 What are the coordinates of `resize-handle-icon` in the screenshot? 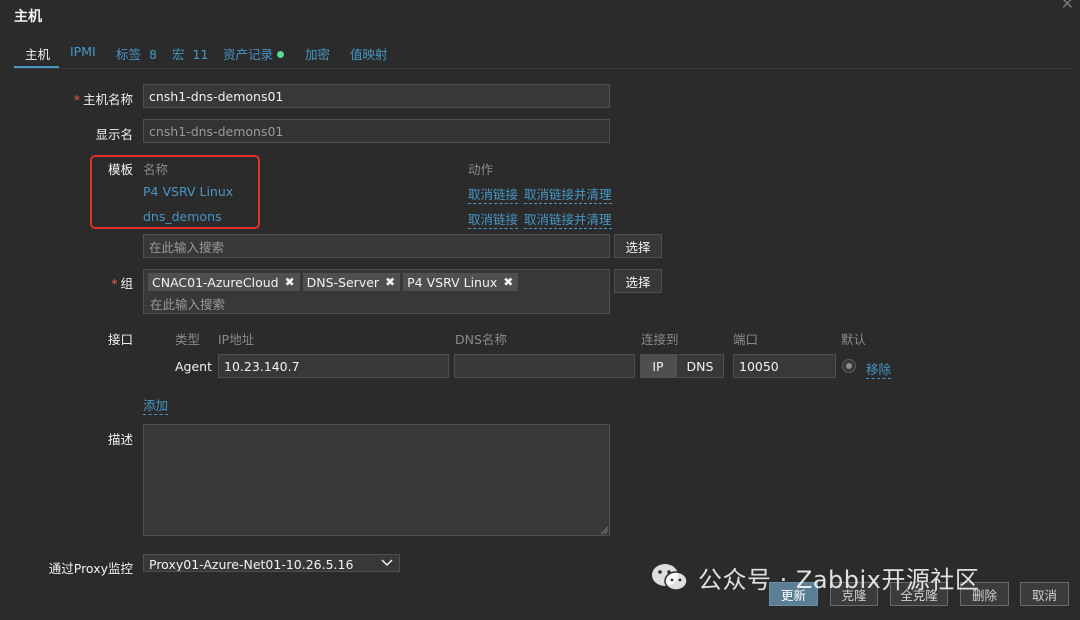 It's located at (604, 530).